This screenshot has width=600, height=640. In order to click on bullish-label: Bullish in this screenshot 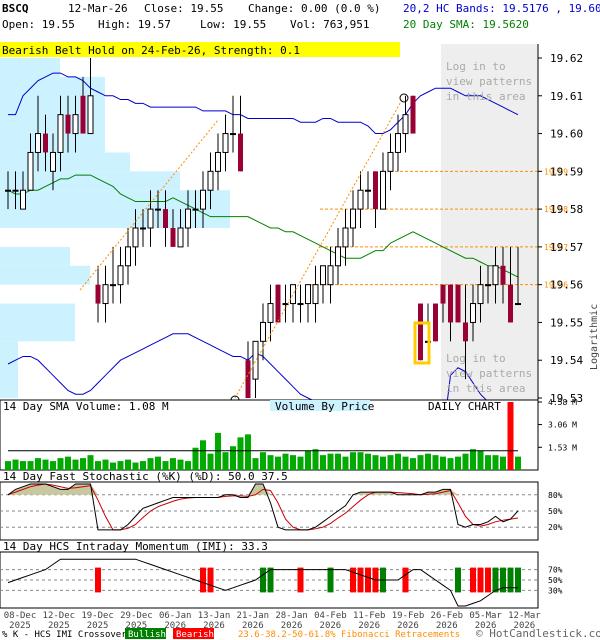, I will do `click(147, 635)`.